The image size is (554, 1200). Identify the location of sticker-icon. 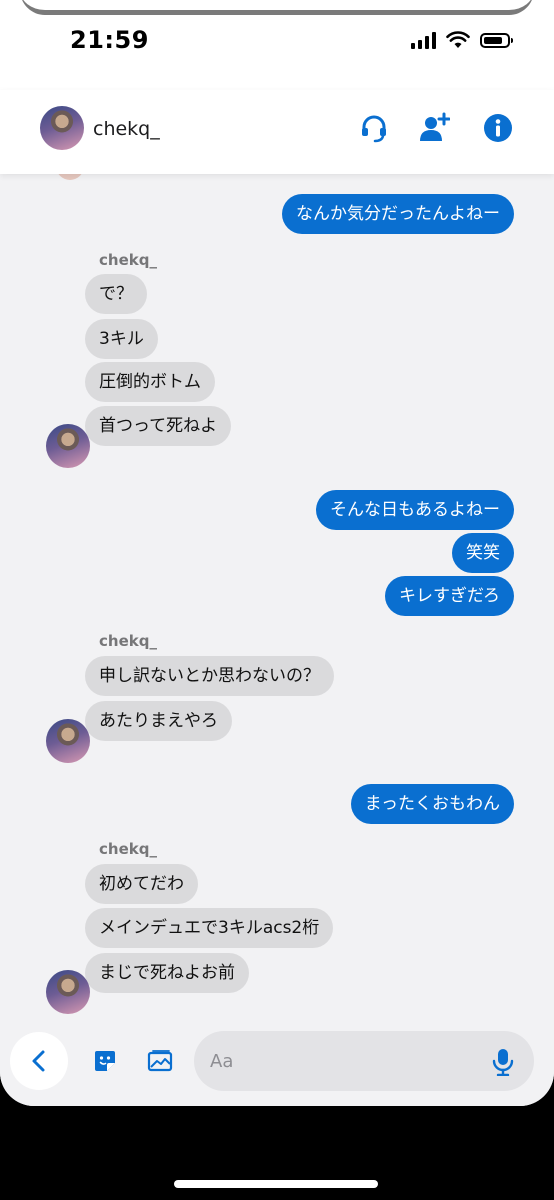
(105, 1061).